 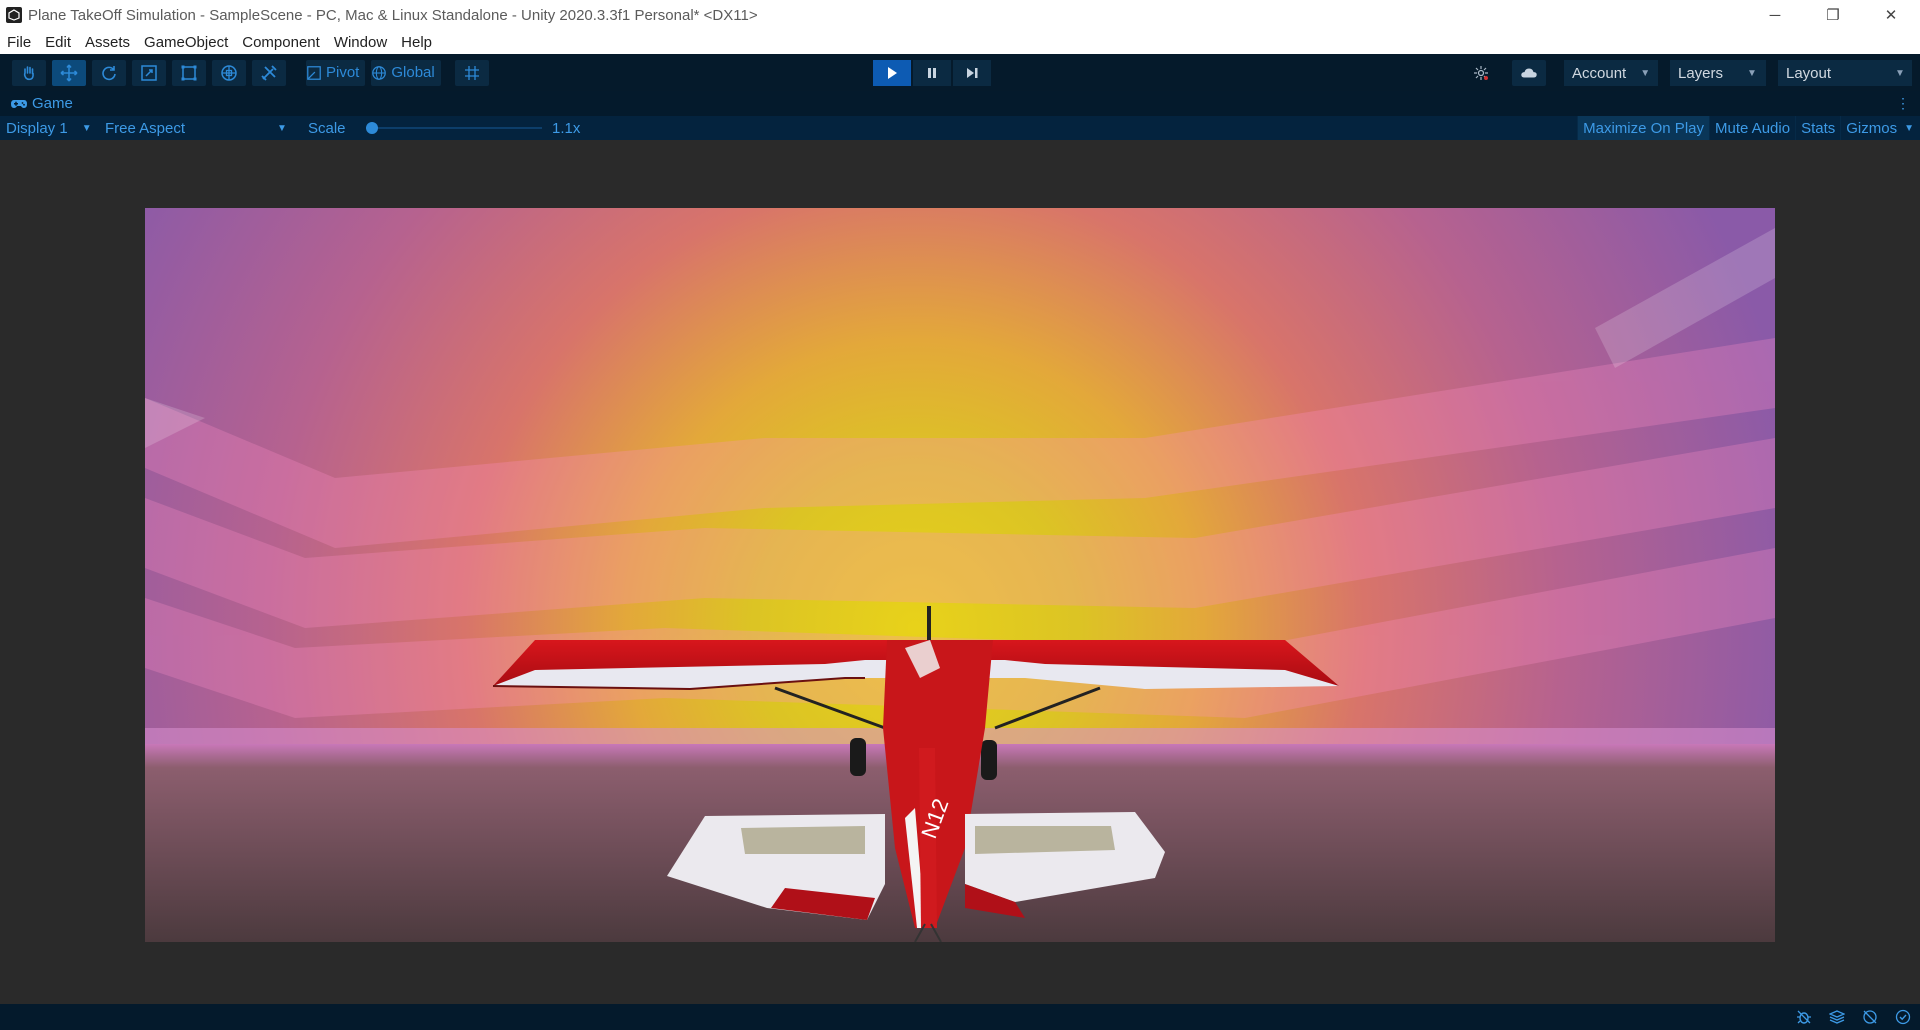 What do you see at coordinates (960, 1017) in the screenshot?
I see `status-bar` at bounding box center [960, 1017].